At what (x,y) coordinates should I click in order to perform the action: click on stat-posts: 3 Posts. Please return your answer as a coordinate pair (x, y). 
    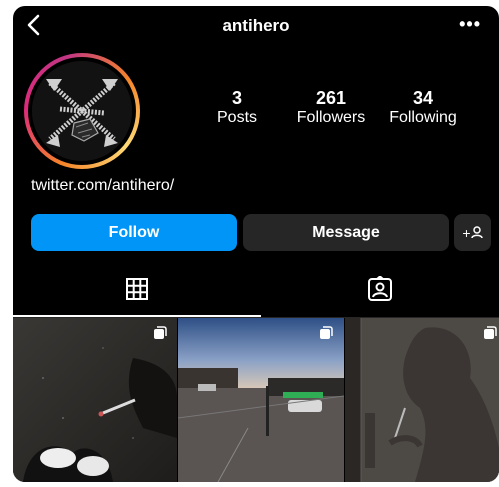
    Looking at the image, I should click on (237, 108).